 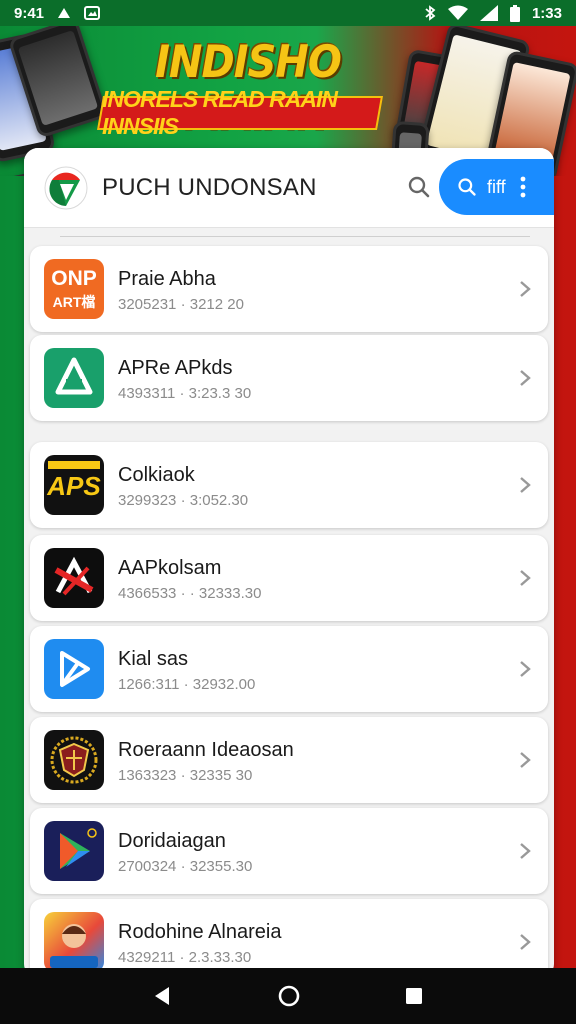 I want to click on status-bar: 9:41 1:33, so click(x=288, y=13).